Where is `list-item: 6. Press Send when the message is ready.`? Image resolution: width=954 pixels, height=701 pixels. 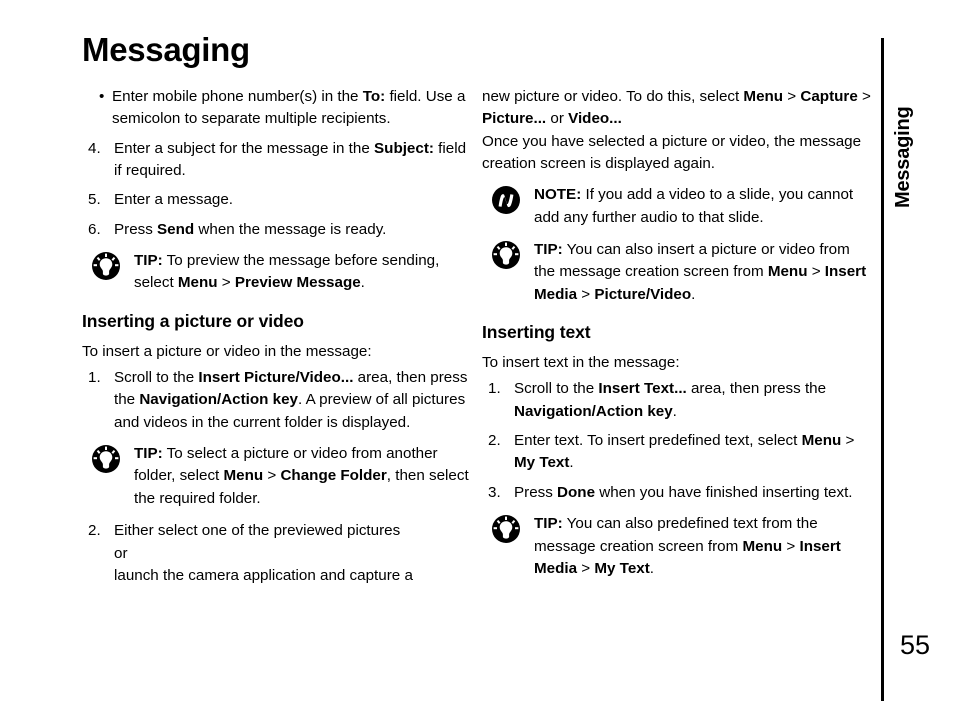 list-item: 6. Press Send when the message is ready. is located at coordinates (277, 230).